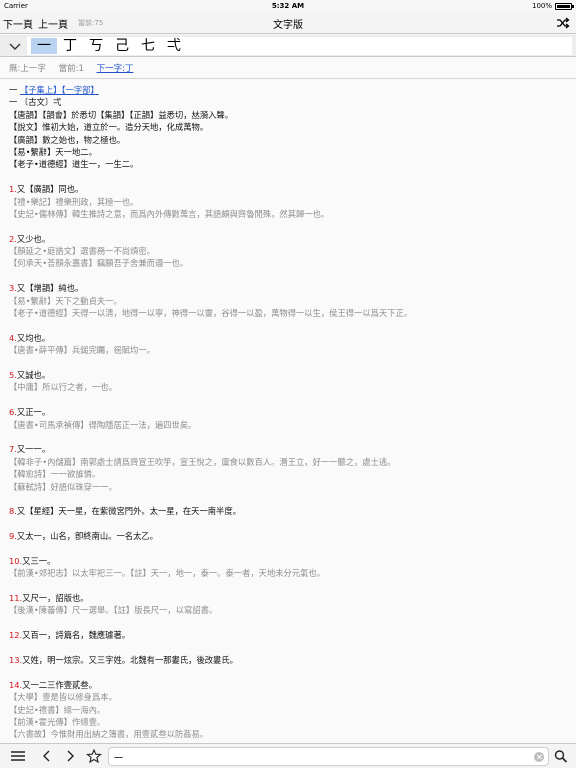 The height and width of the screenshot is (768, 576). I want to click on current-page-label: 當前:75, so click(91, 23).